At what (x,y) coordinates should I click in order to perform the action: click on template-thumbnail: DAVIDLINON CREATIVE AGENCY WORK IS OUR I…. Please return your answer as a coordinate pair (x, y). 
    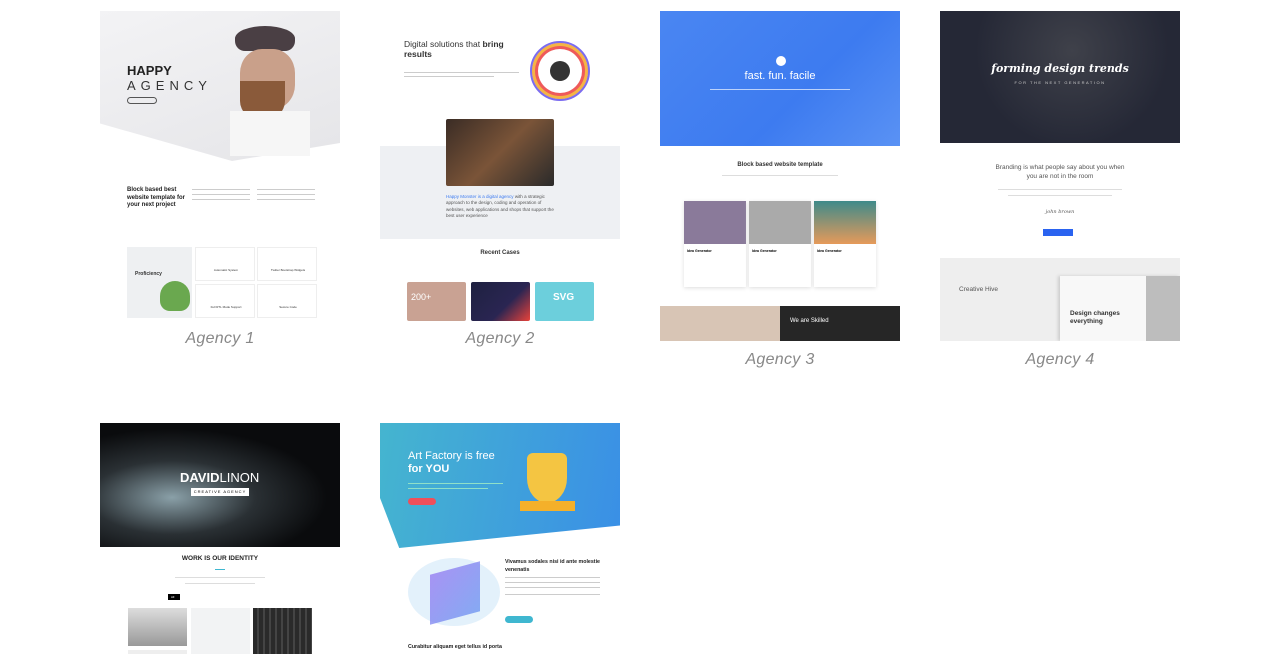
    Looking at the image, I should click on (220, 538).